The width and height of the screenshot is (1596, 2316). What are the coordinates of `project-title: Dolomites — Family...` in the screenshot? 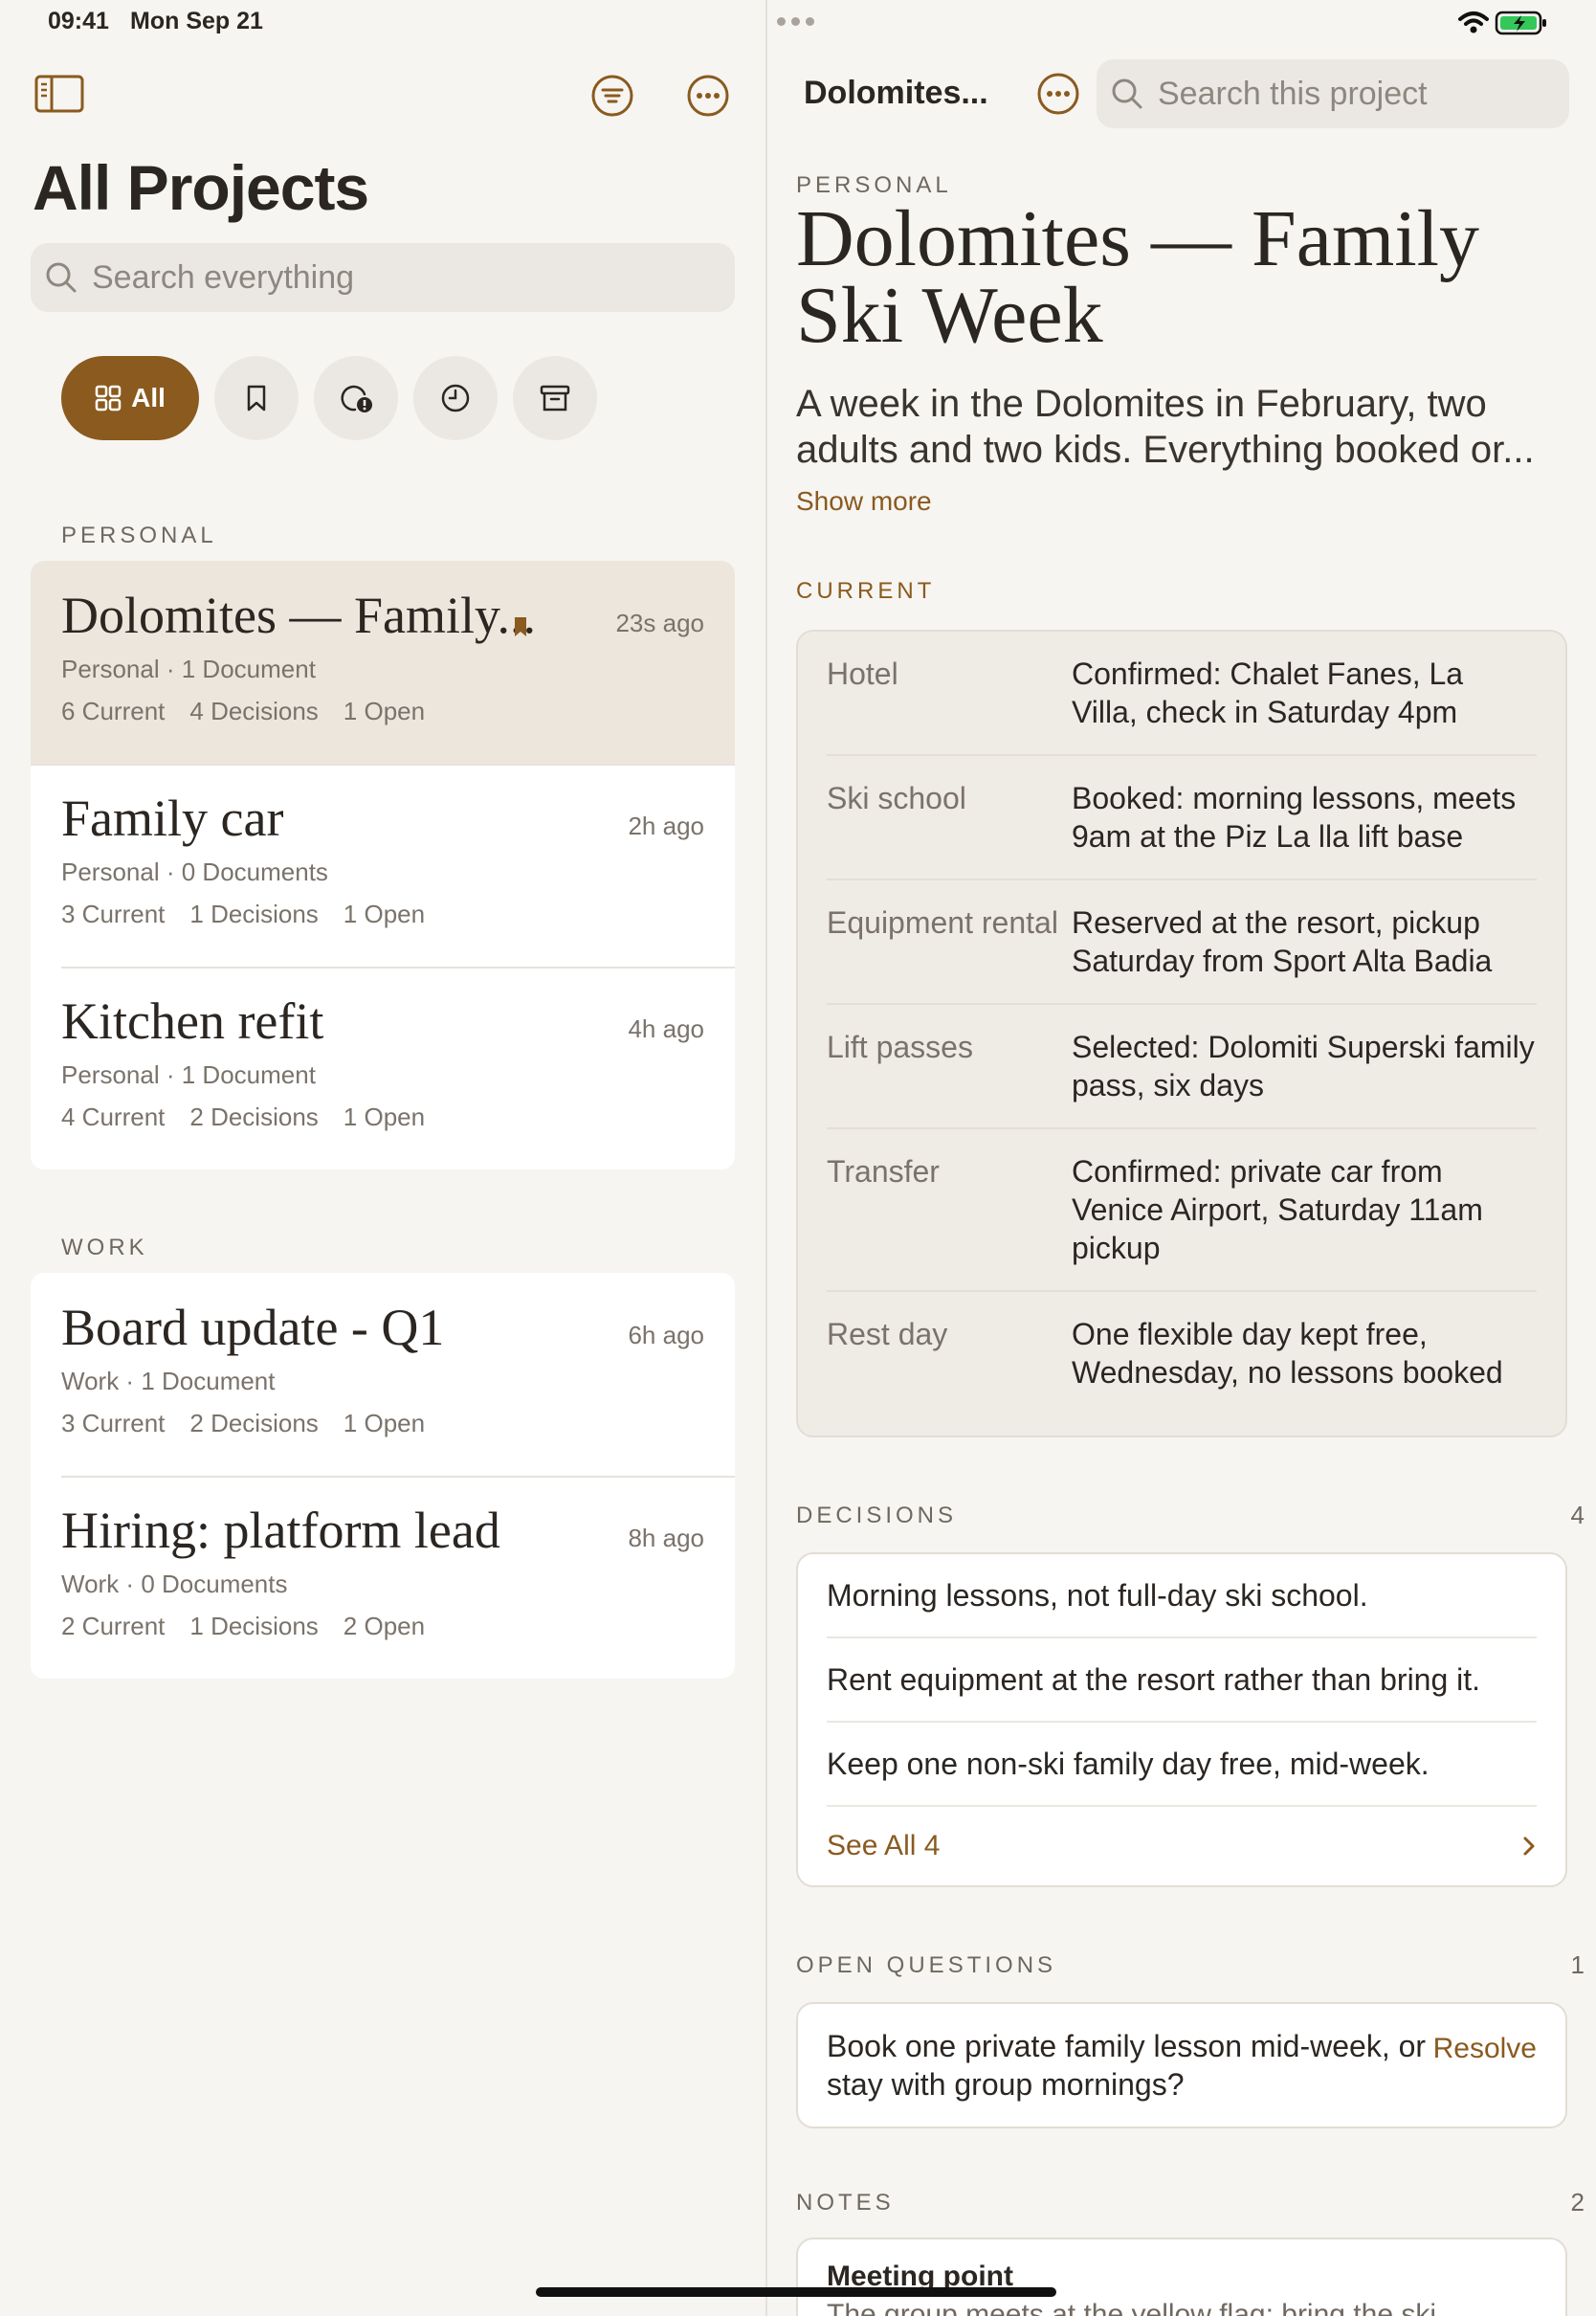 It's located at (299, 615).